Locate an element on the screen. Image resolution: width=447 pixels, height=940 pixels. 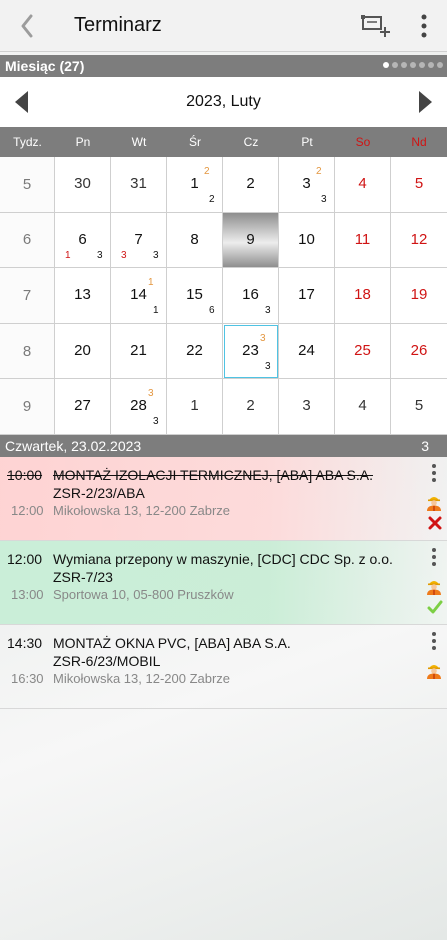
day-number: 25 is located at coordinates (362, 350).